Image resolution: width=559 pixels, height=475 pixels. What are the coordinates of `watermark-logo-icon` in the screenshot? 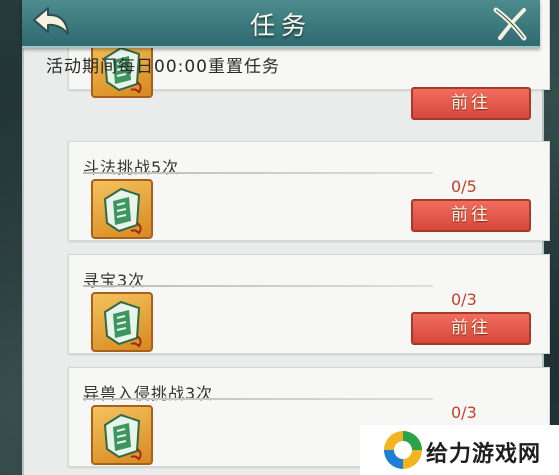 It's located at (403, 450).